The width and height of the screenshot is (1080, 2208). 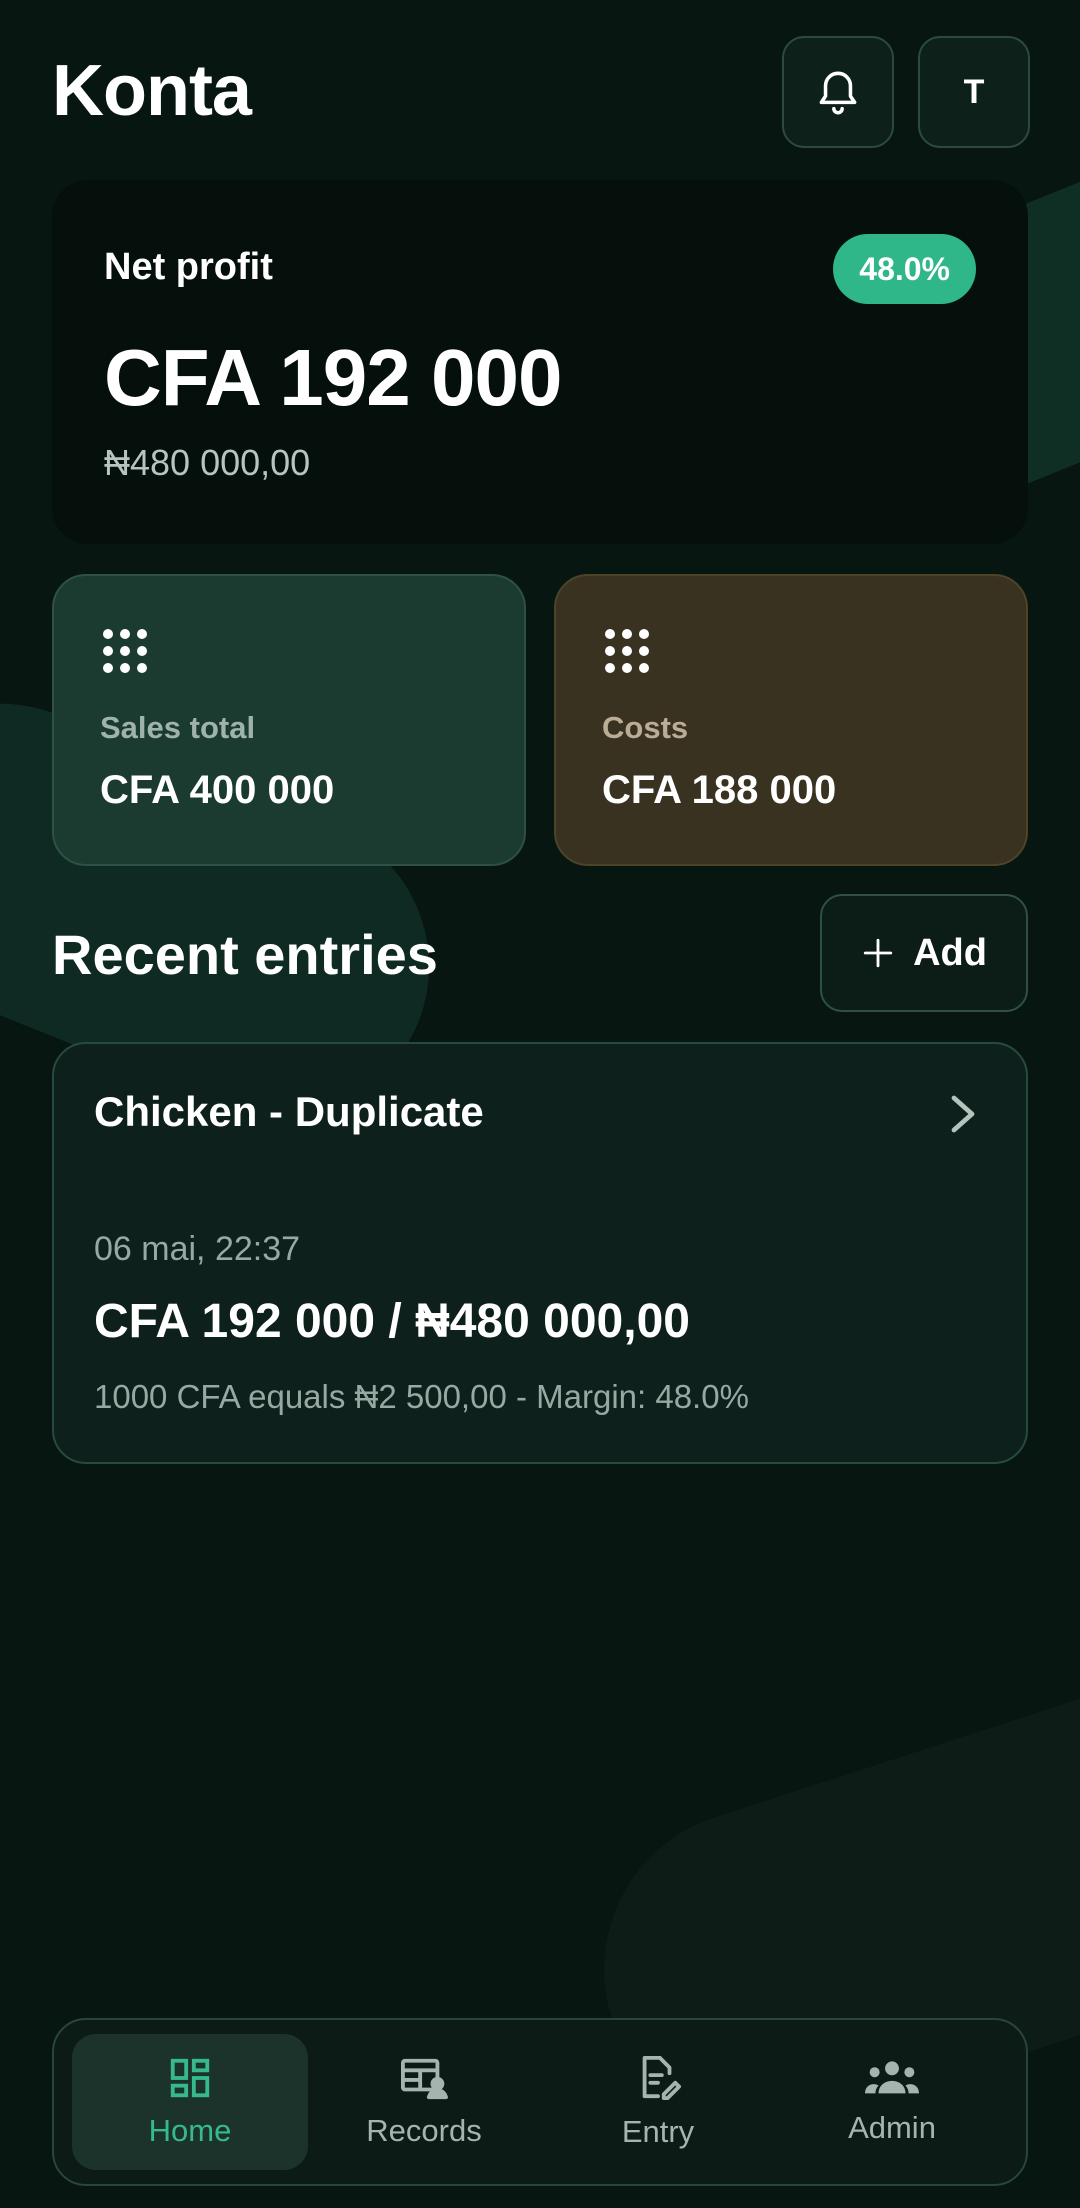 I want to click on net-profit-card: Net profit 48.0% CFA 192 000 ₦480 000,00, so click(x=540, y=362).